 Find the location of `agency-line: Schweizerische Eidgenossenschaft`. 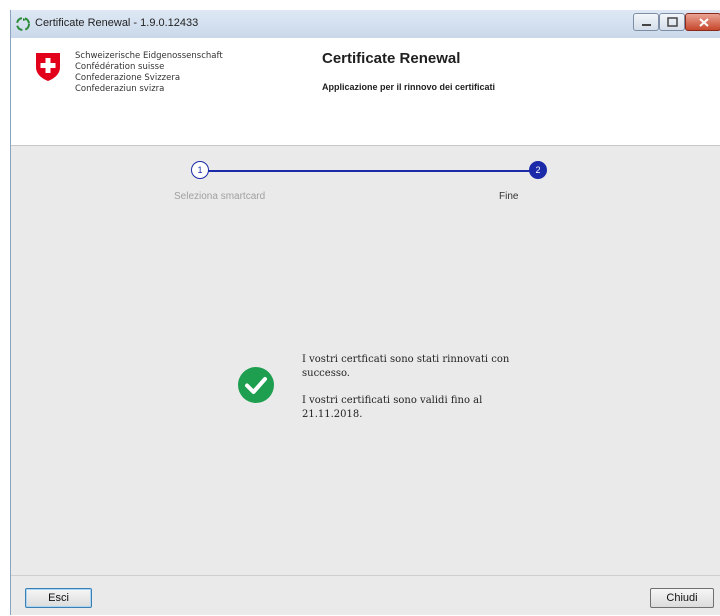

agency-line: Schweizerische Eidgenossenschaft is located at coordinates (149, 56).